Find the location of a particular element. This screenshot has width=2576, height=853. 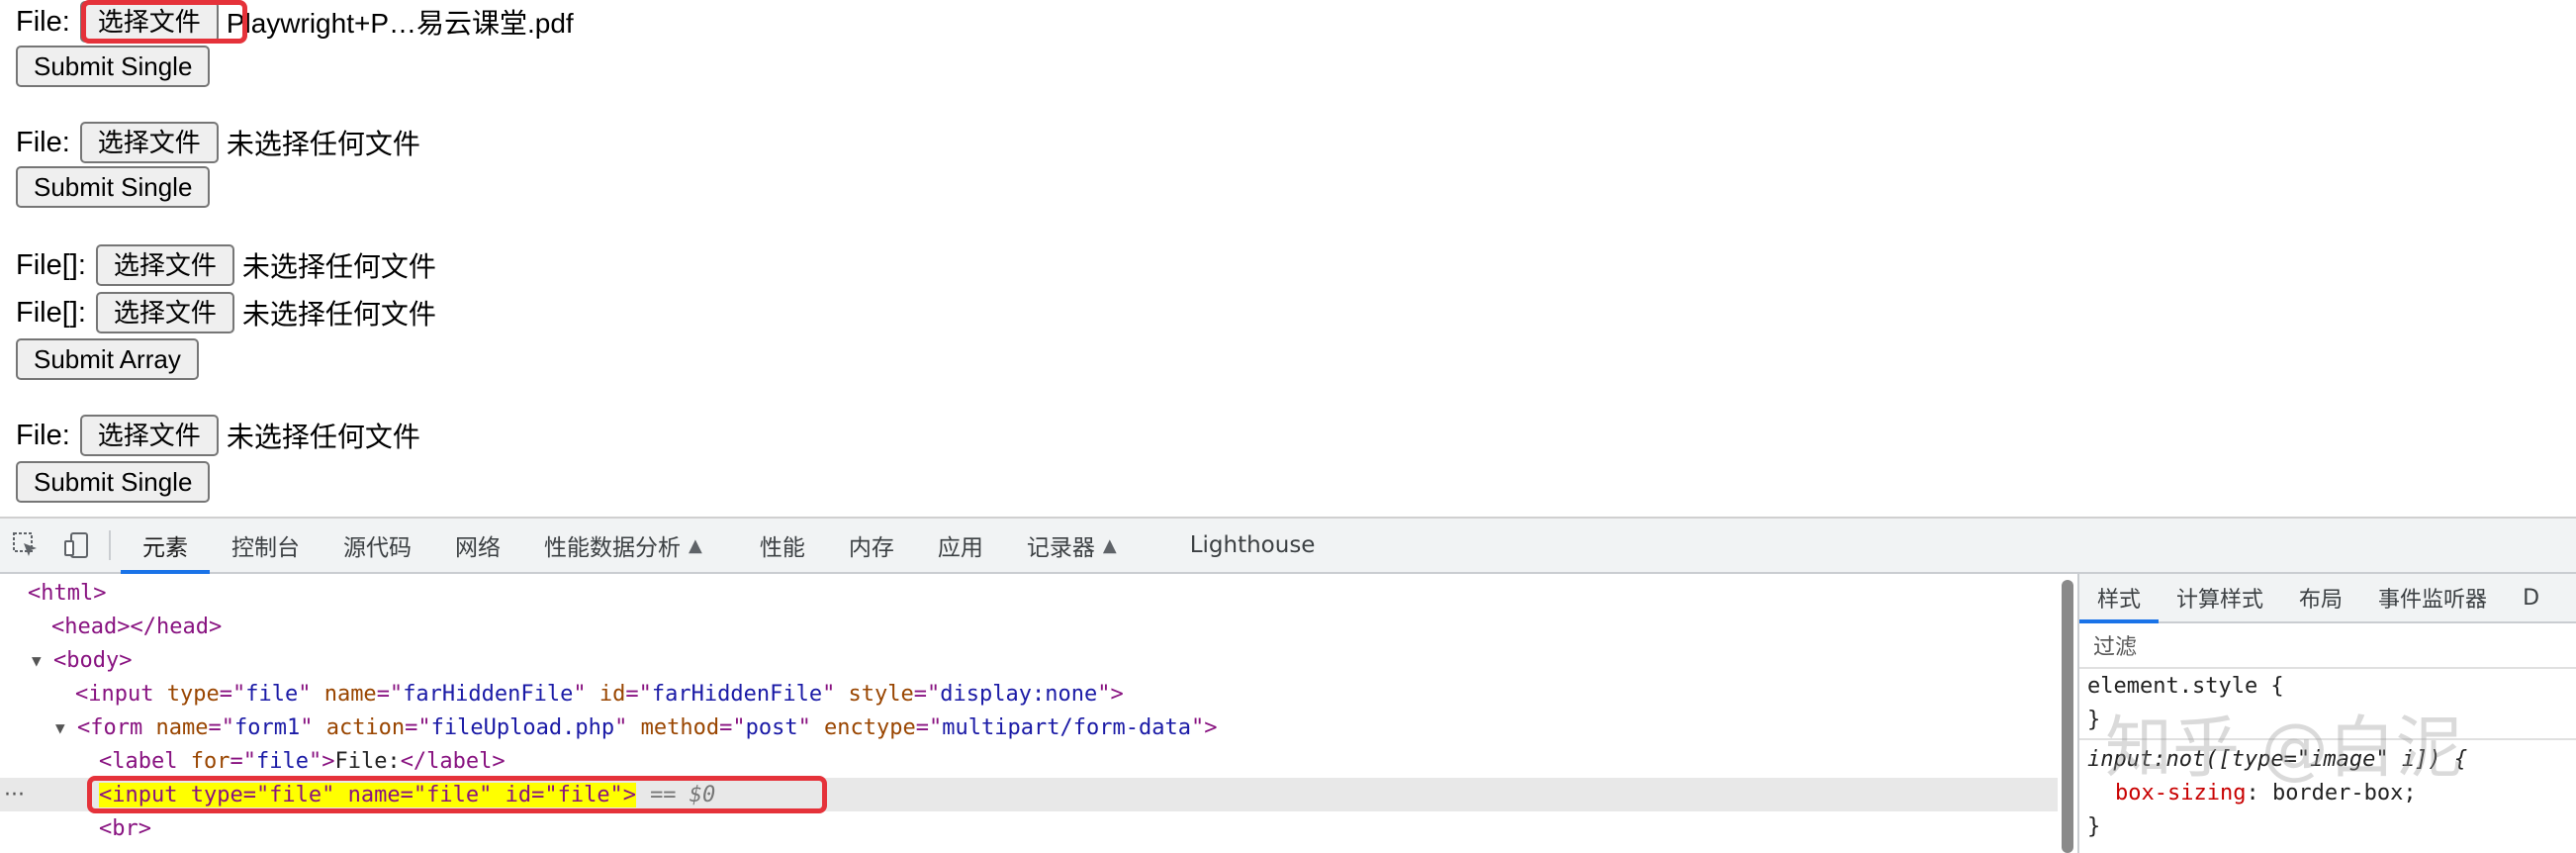

styles-tabs: 样式 计算样式 布局 事件监听器 D is located at coordinates (2328, 598).